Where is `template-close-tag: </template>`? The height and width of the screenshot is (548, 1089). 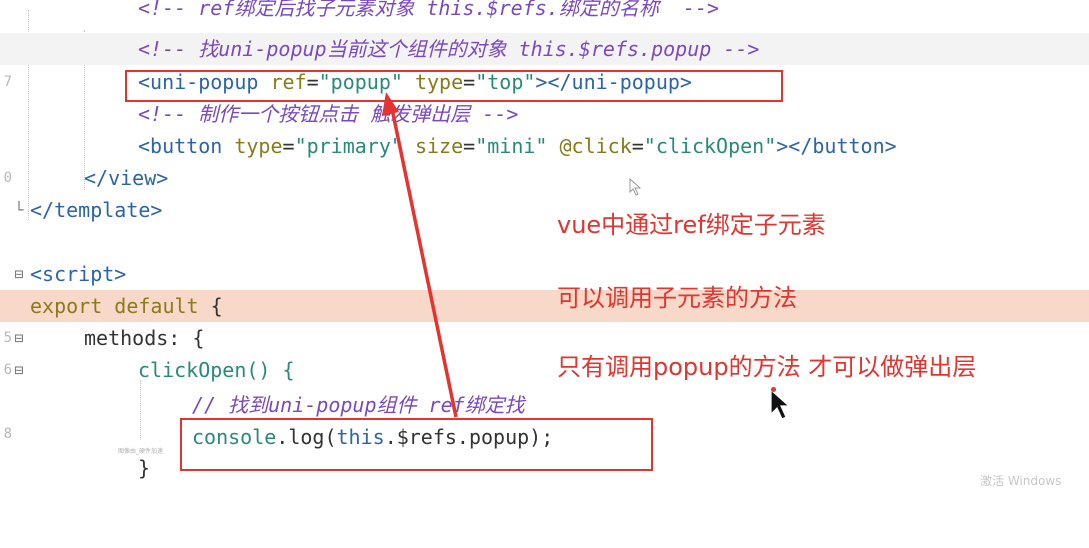
template-close-tag: </template> is located at coordinates (96, 210).